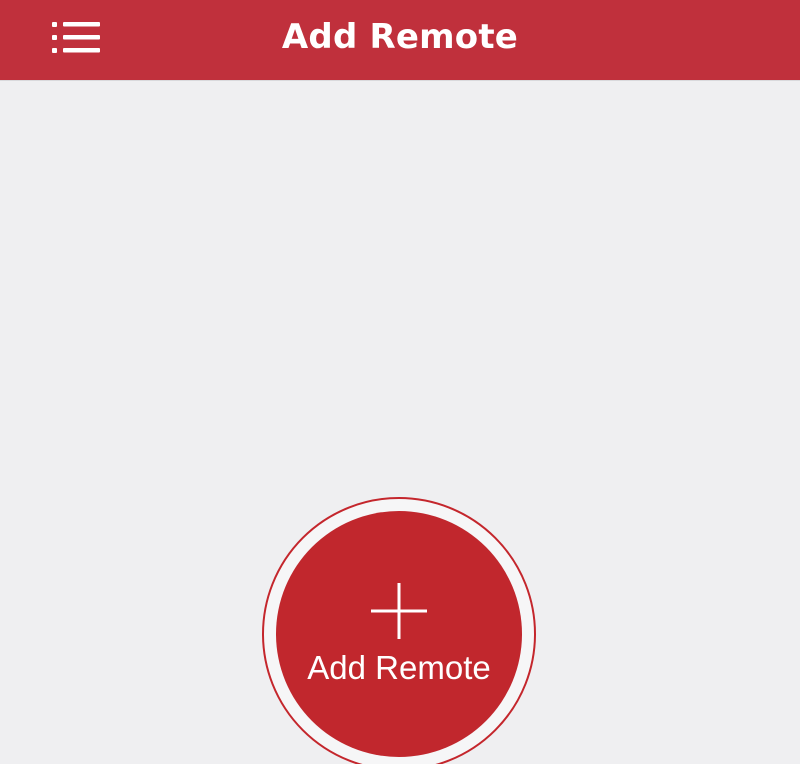  Describe the element at coordinates (400, 37) in the screenshot. I see `page-title: Add Remote` at that location.